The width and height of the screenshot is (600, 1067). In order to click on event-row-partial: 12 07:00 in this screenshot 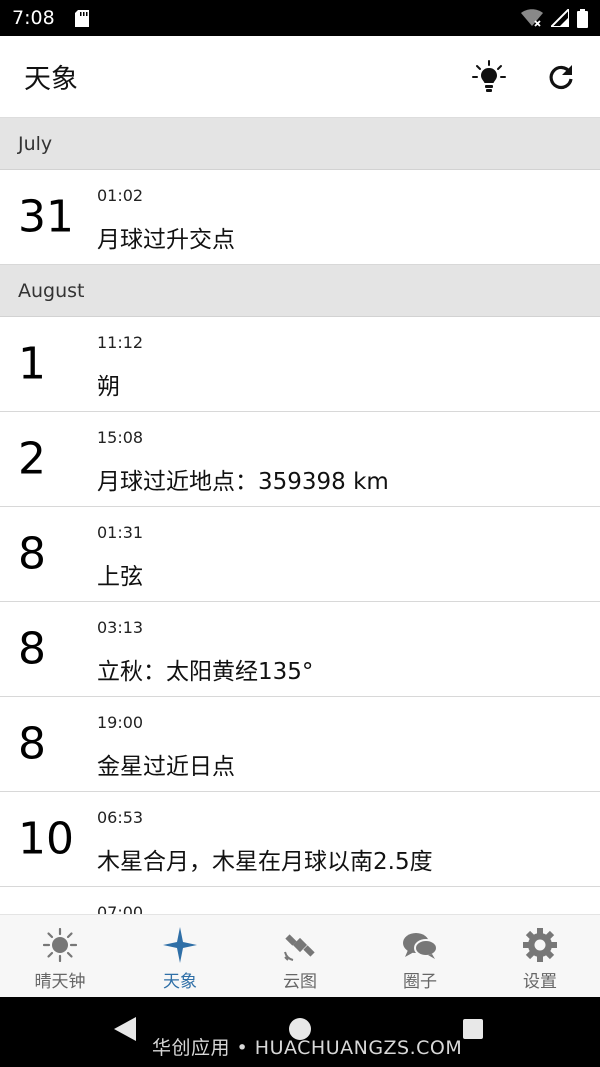, I will do `click(300, 900)`.